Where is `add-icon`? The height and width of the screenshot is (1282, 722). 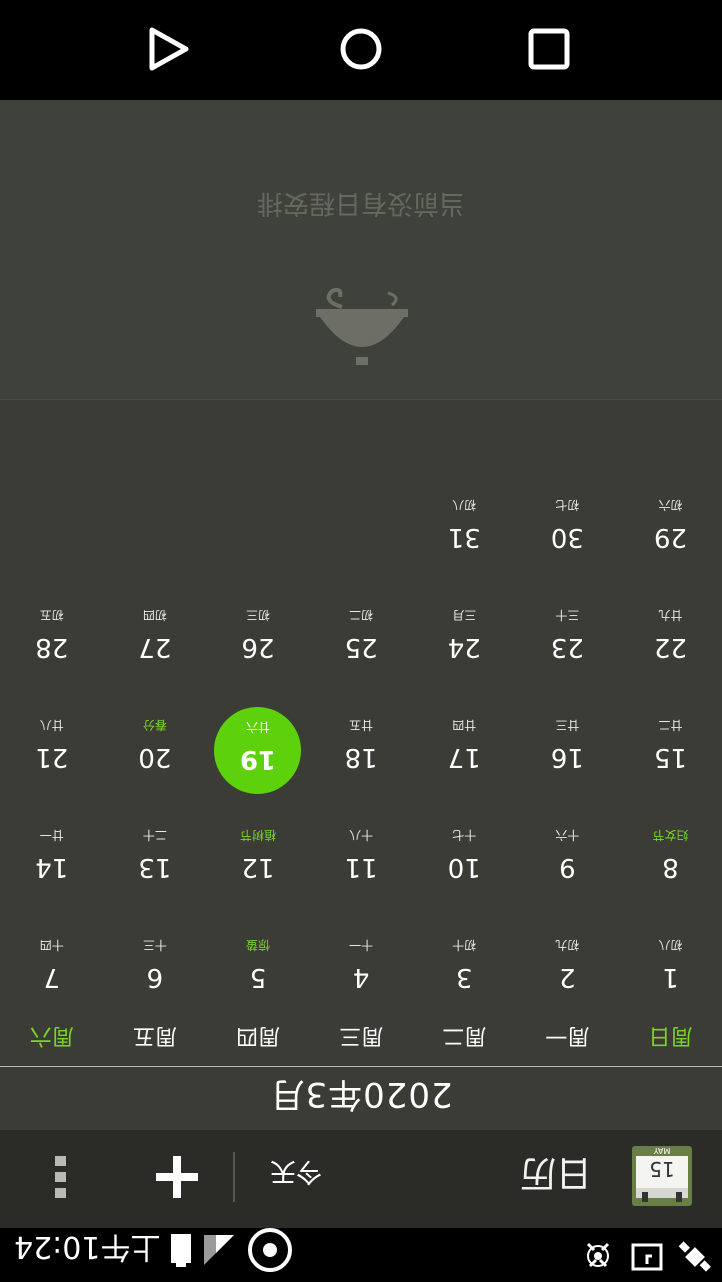 add-icon is located at coordinates (177, 1177).